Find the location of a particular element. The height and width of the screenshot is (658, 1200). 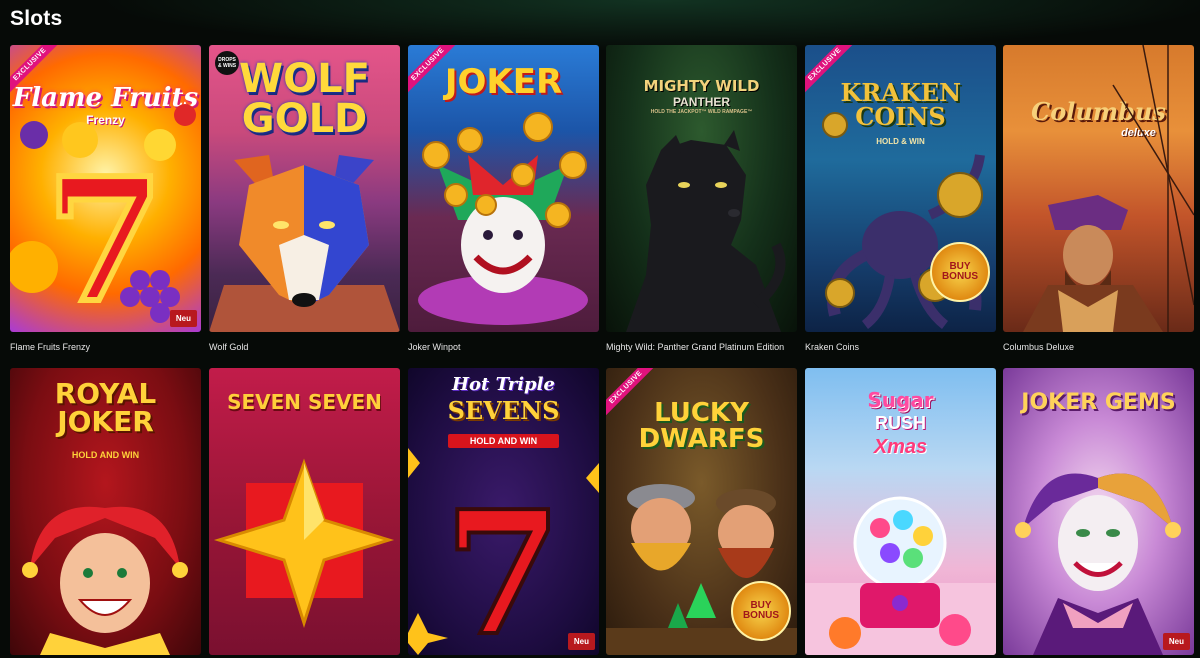

game-name: Joker Winpot is located at coordinates (434, 347).